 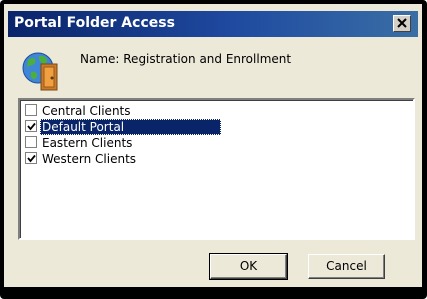 I want to click on globe-door-icon, so click(x=41, y=71).